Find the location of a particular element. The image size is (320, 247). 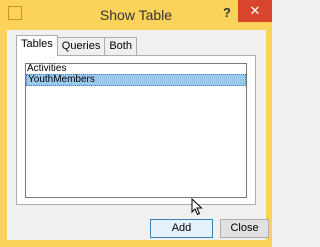

tab-strip: Tables Queries Both is located at coordinates (76, 45).